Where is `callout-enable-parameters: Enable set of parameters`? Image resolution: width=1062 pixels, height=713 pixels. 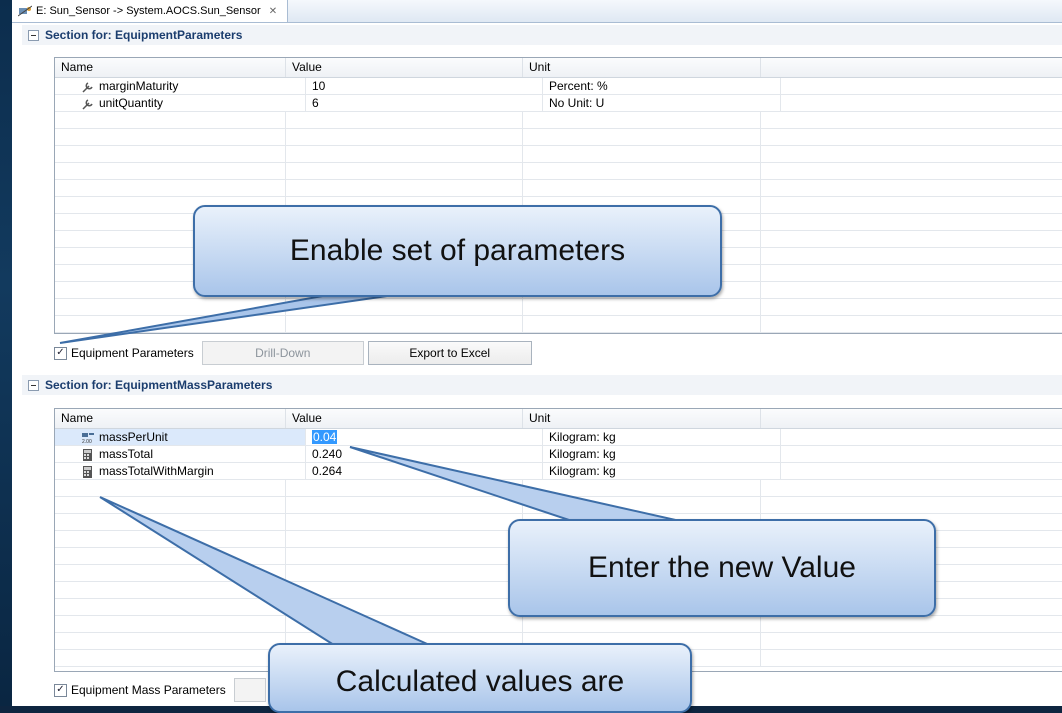
callout-enable-parameters: Enable set of parameters is located at coordinates (457, 251).